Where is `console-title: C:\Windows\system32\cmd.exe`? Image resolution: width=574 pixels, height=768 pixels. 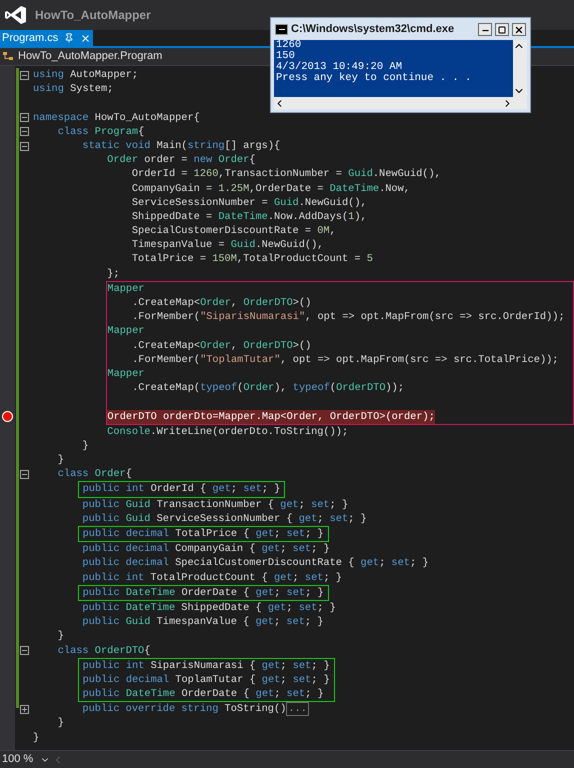
console-title: C:\Windows\system32\cmd.exe is located at coordinates (373, 29).